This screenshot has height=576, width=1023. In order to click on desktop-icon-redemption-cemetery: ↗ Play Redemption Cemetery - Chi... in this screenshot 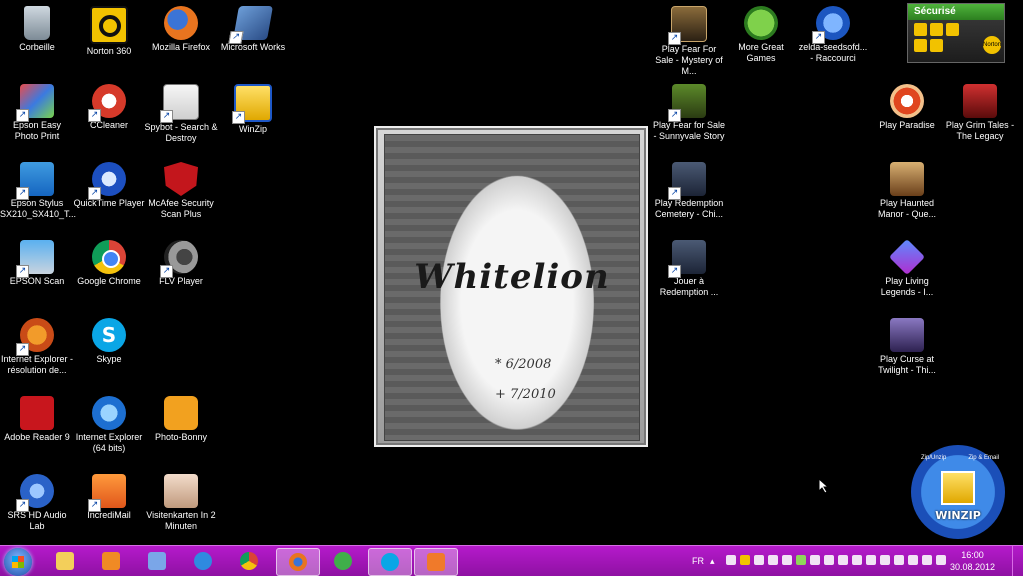, I will do `click(689, 189)`.